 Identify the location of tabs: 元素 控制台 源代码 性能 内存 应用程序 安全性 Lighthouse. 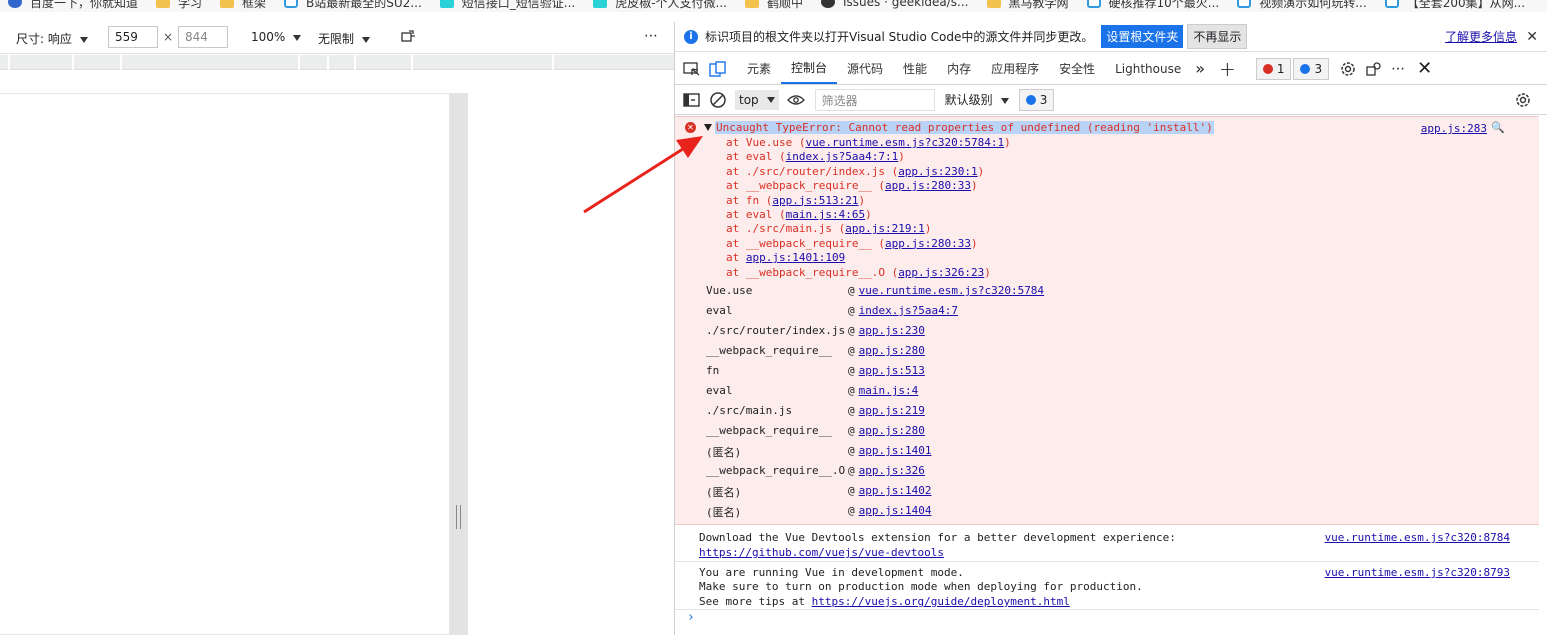
(964, 68).